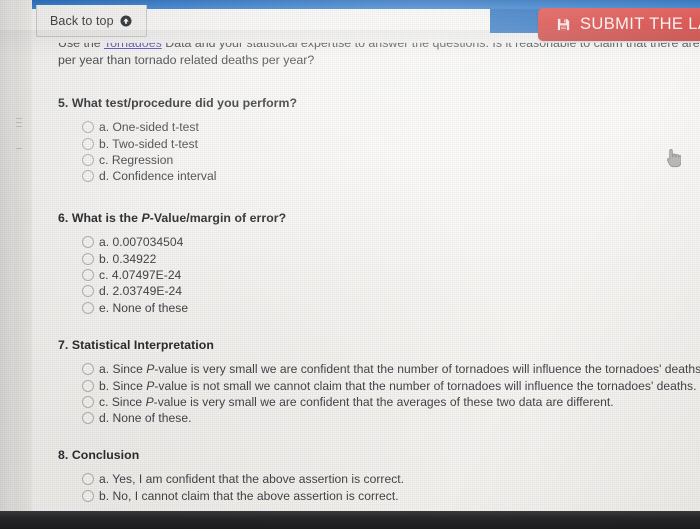  Describe the element at coordinates (145, 418) in the screenshot. I see `option-label: d. None of these.` at that location.